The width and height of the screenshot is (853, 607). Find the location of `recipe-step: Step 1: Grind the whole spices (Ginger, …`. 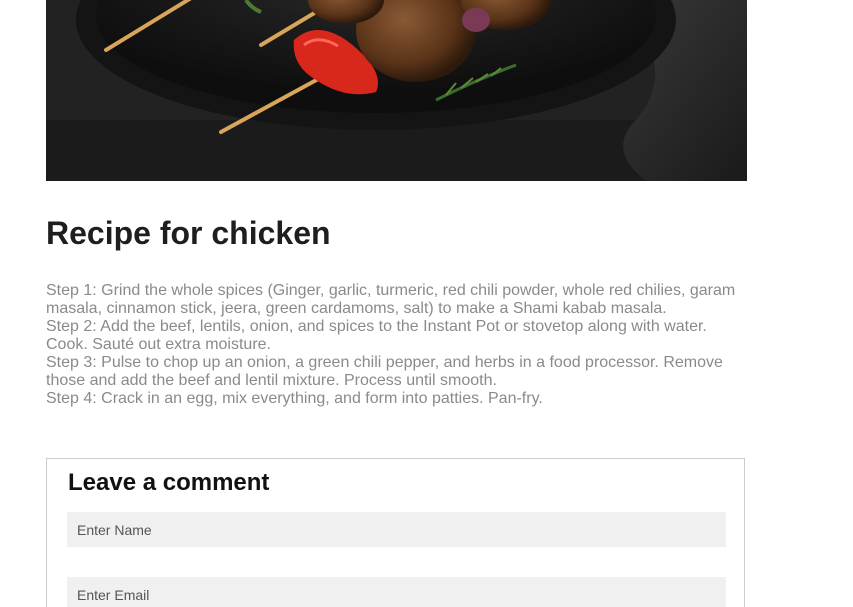

recipe-step: Step 1: Grind the whole spices (Ginger, … is located at coordinates (391, 299).